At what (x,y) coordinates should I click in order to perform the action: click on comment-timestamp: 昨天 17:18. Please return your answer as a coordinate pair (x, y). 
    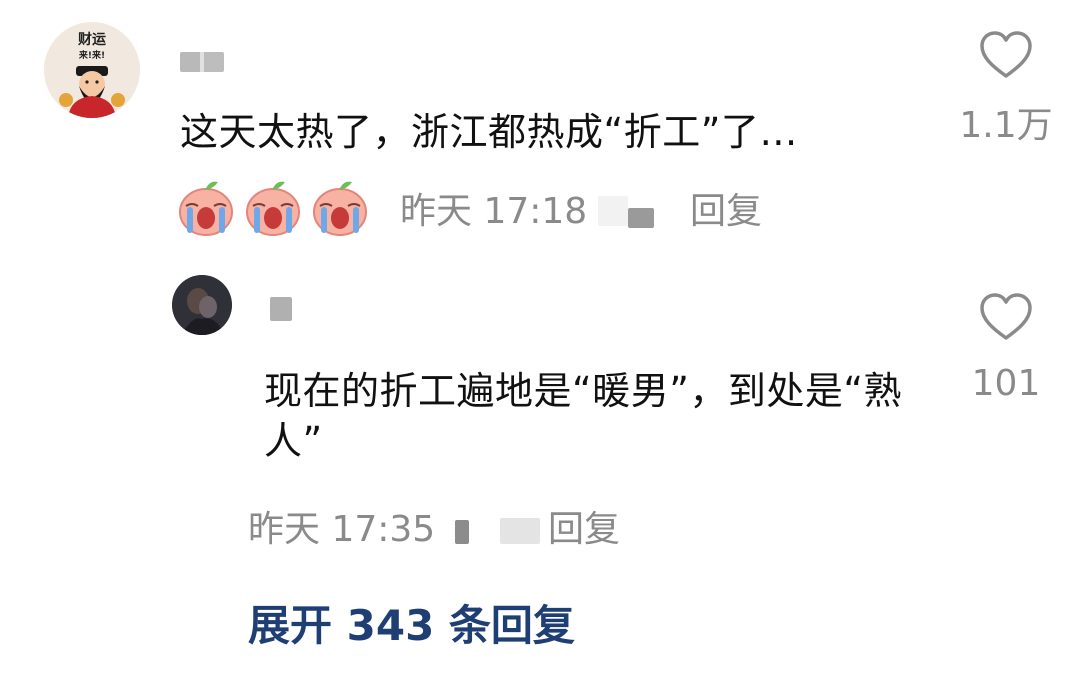
    Looking at the image, I should click on (494, 211).